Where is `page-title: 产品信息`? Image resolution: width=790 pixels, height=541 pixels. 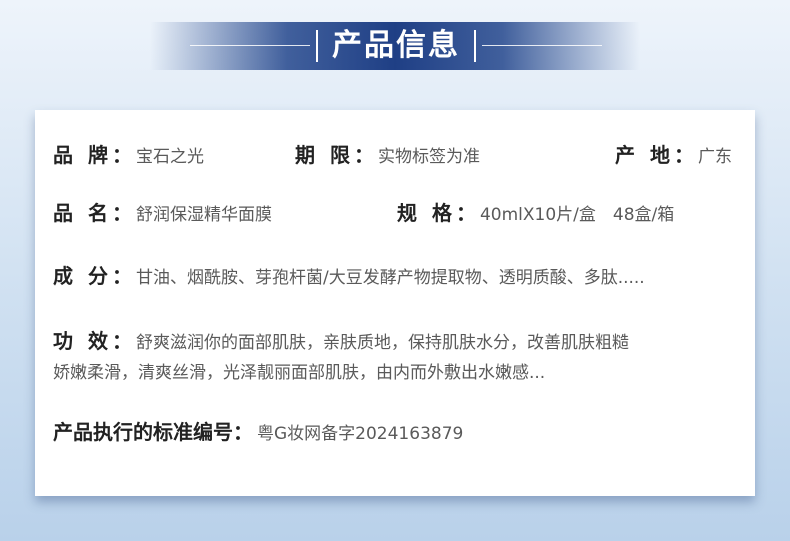 page-title: 产品信息 is located at coordinates (396, 45).